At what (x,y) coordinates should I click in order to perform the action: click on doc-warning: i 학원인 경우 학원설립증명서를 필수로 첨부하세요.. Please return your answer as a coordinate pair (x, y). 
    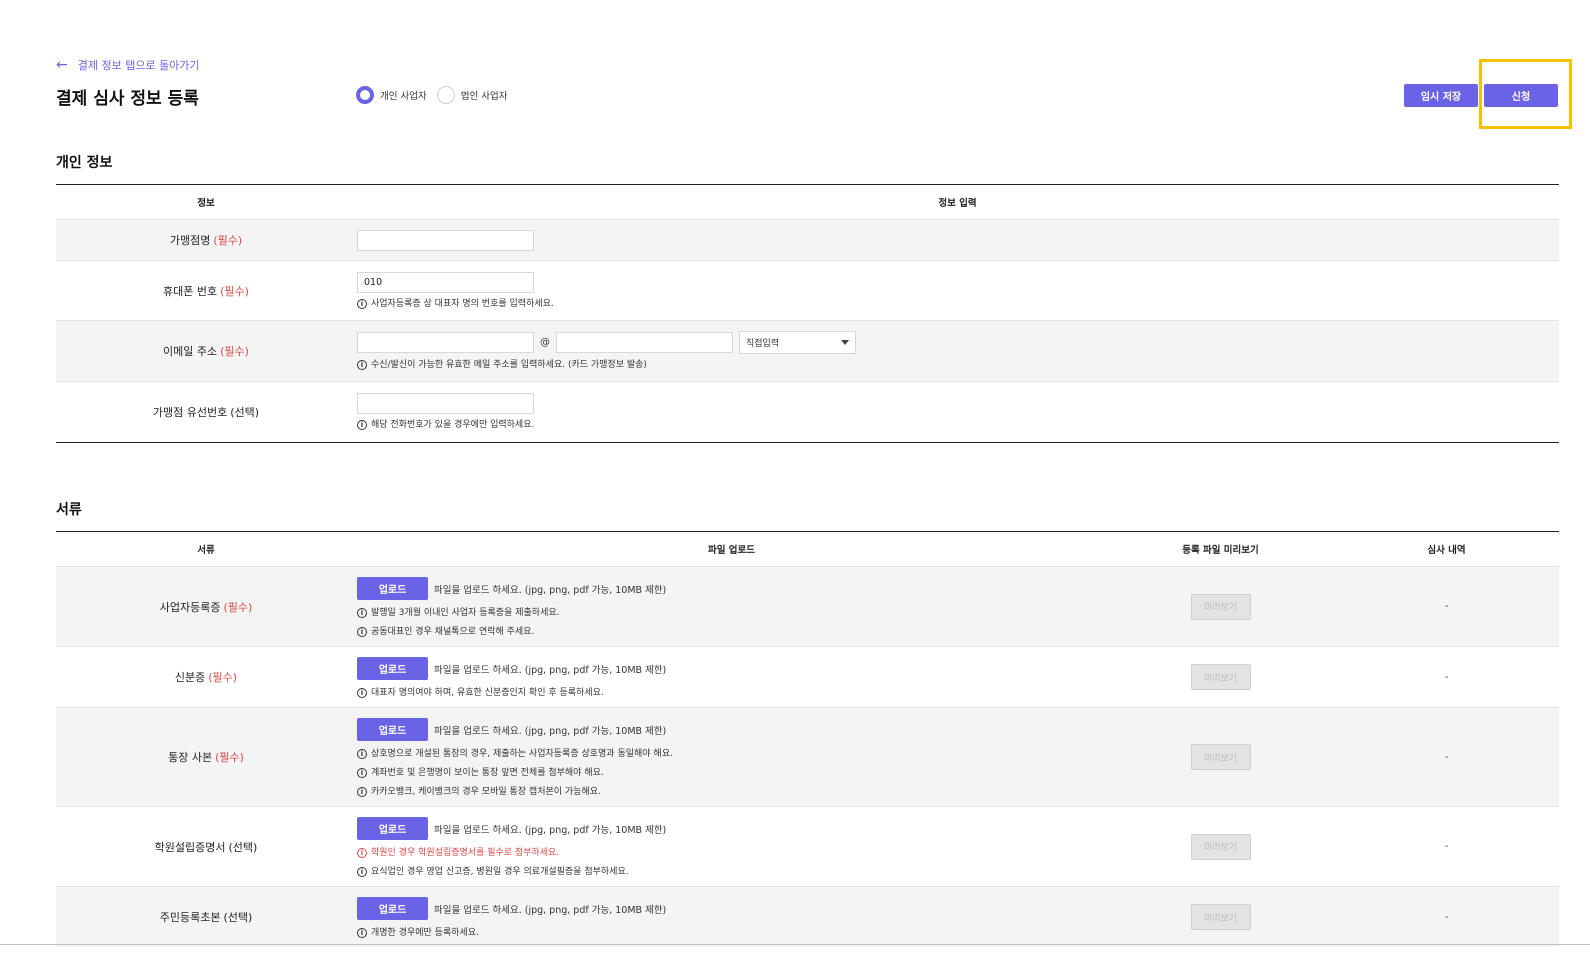
    Looking at the image, I should click on (732, 853).